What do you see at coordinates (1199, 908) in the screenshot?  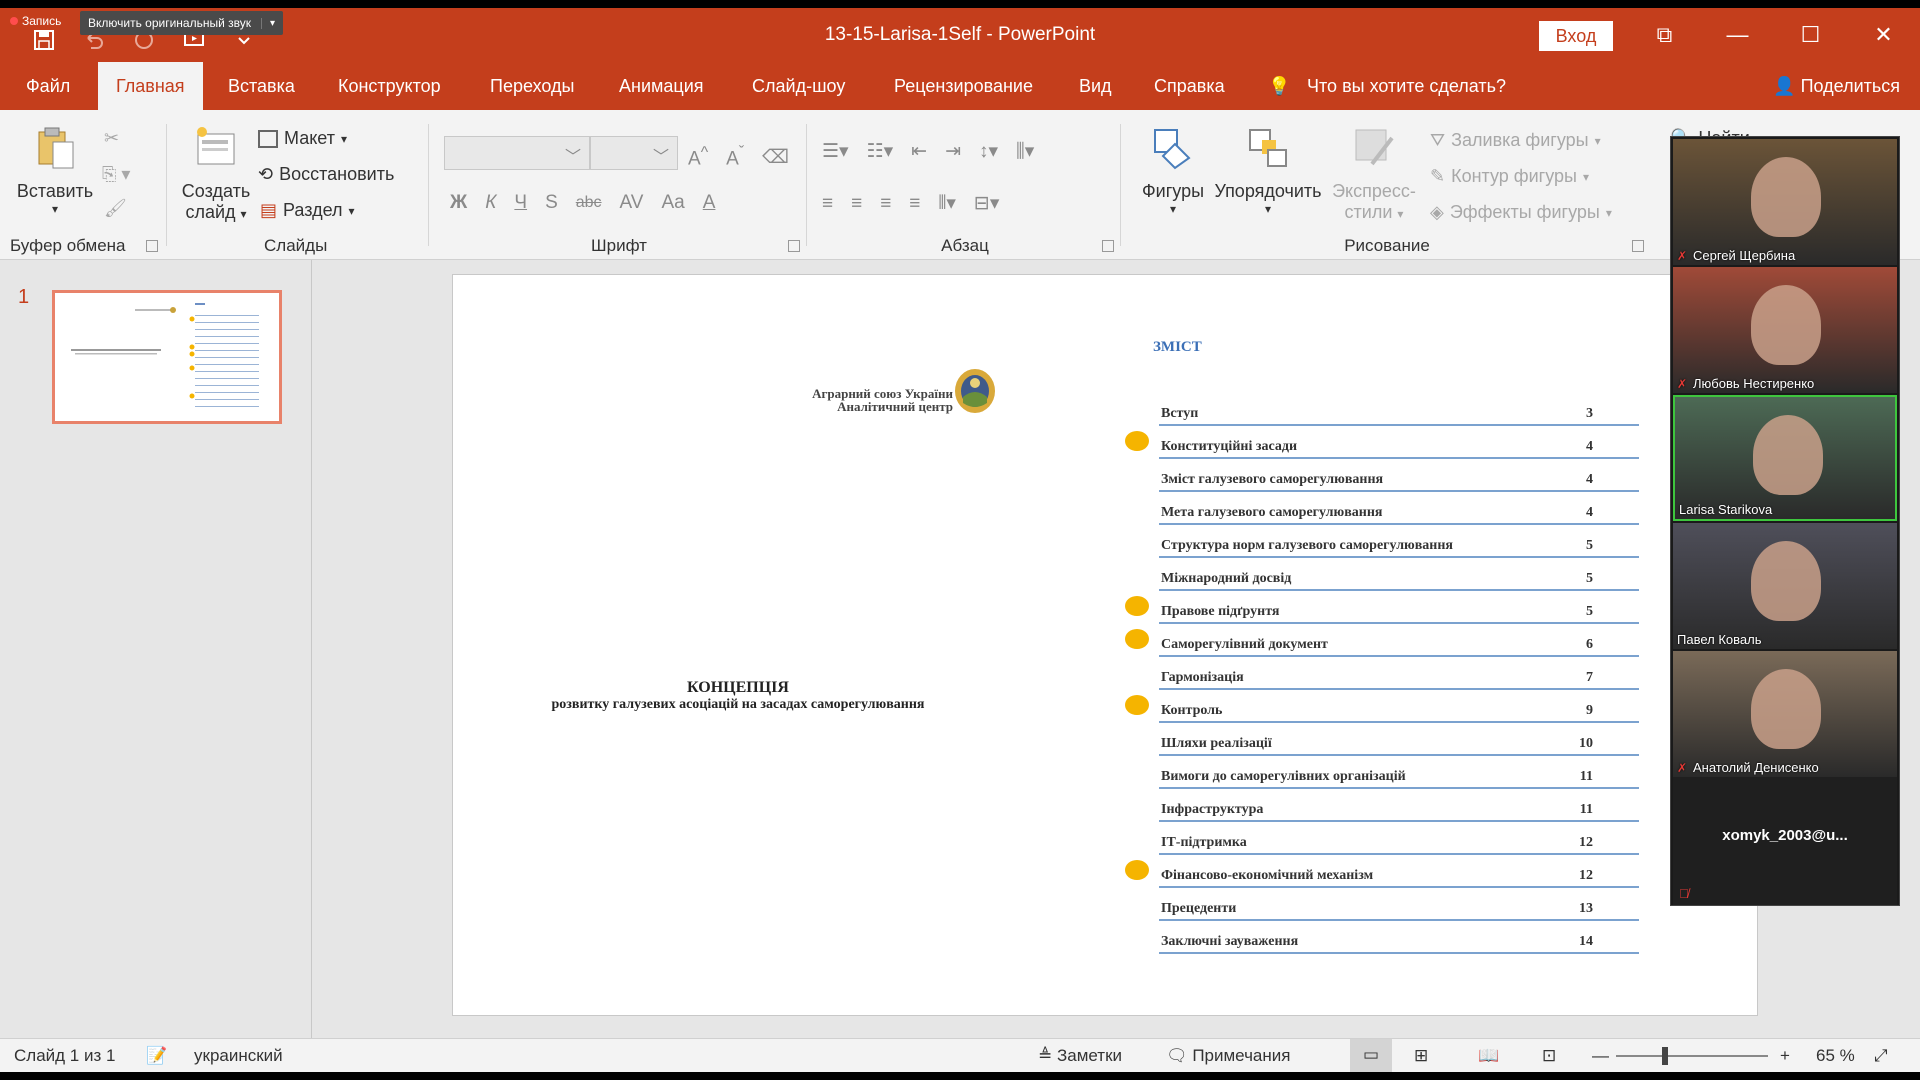 I see `toc-label: Прецеденти` at bounding box center [1199, 908].